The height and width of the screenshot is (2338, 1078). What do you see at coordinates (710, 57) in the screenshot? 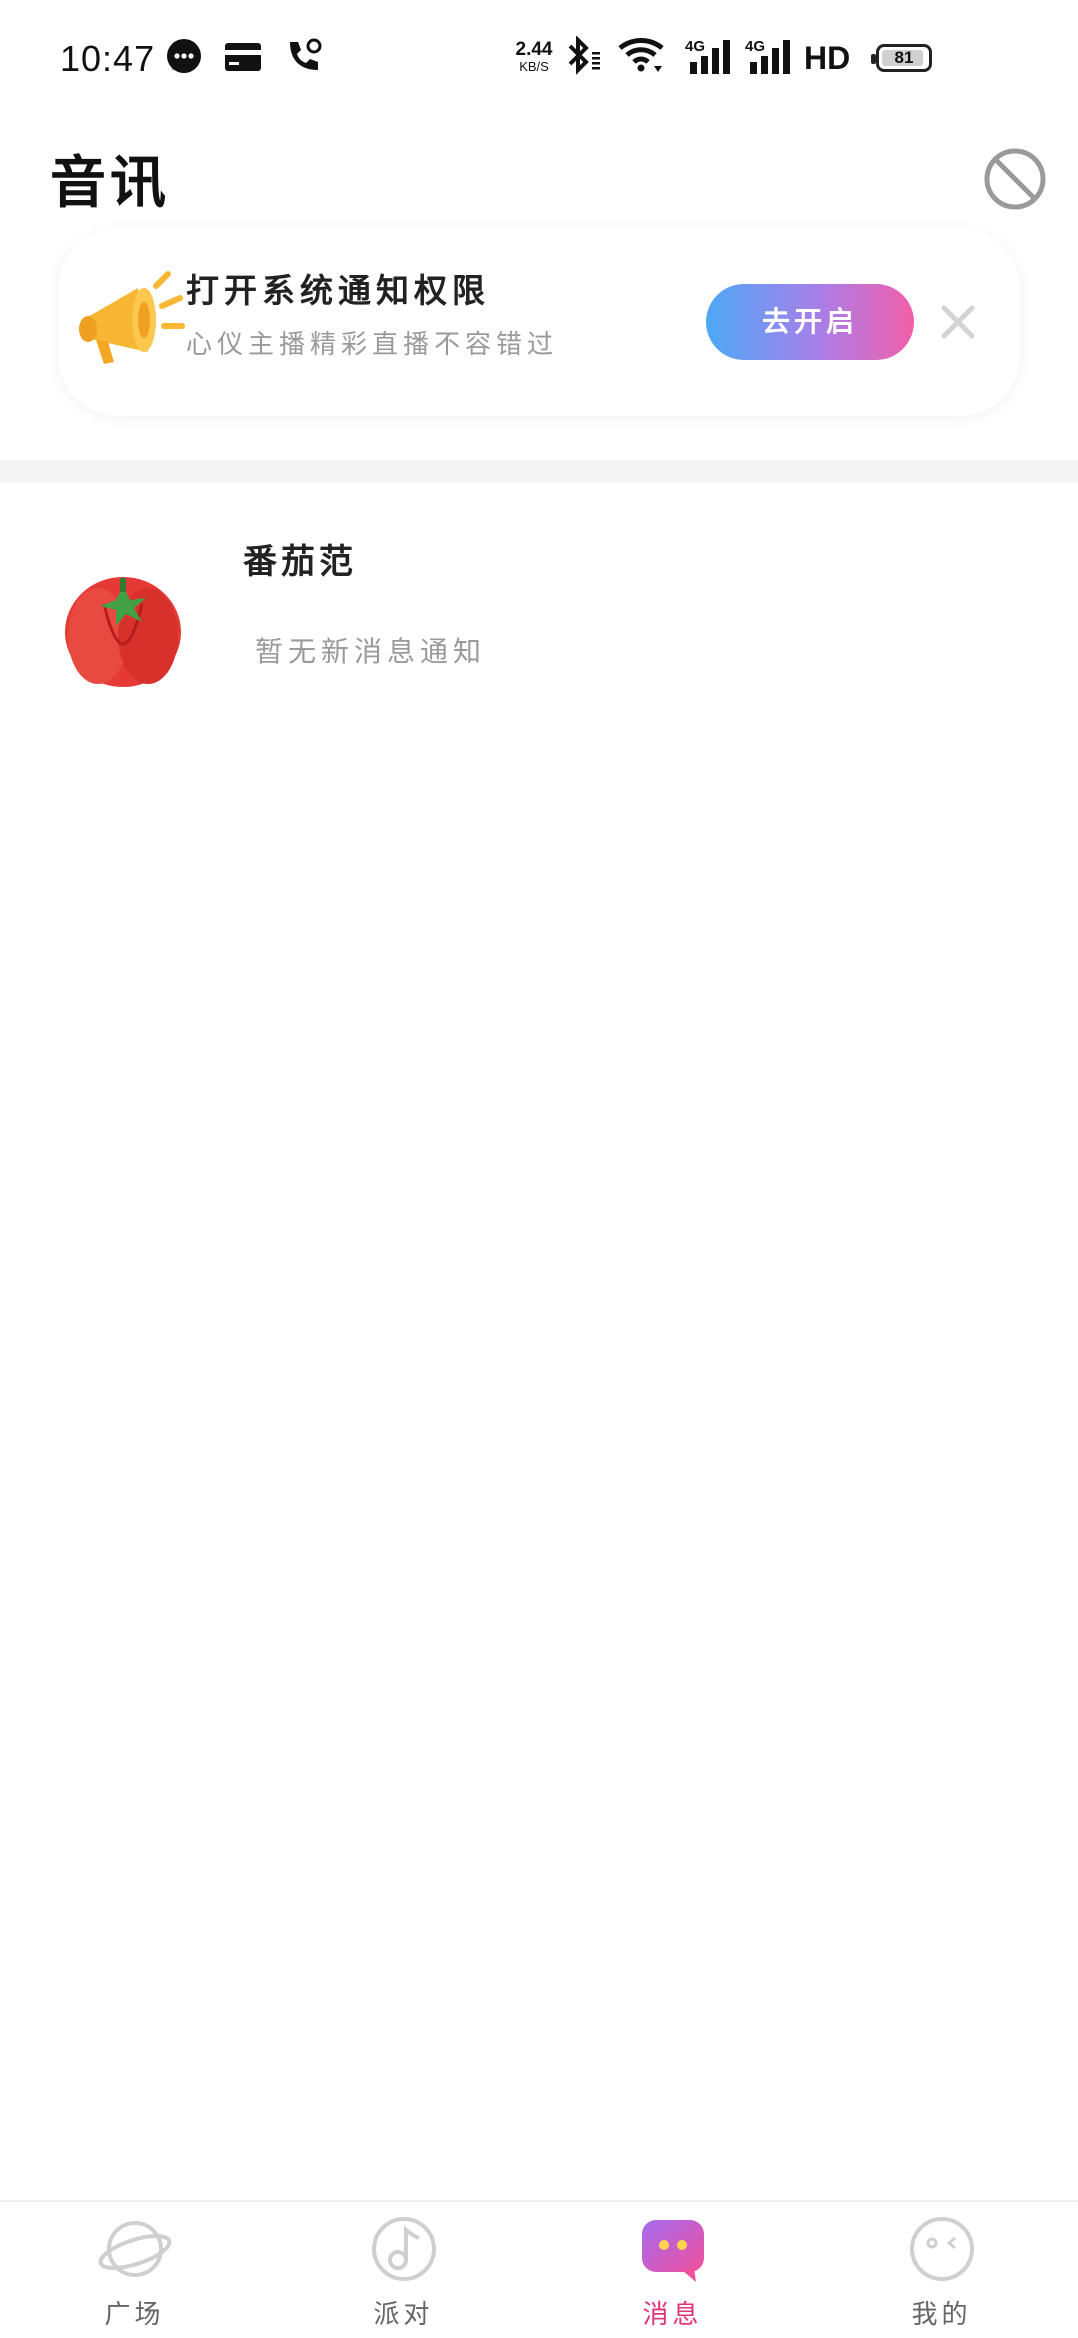
I see `signal-icon` at bounding box center [710, 57].